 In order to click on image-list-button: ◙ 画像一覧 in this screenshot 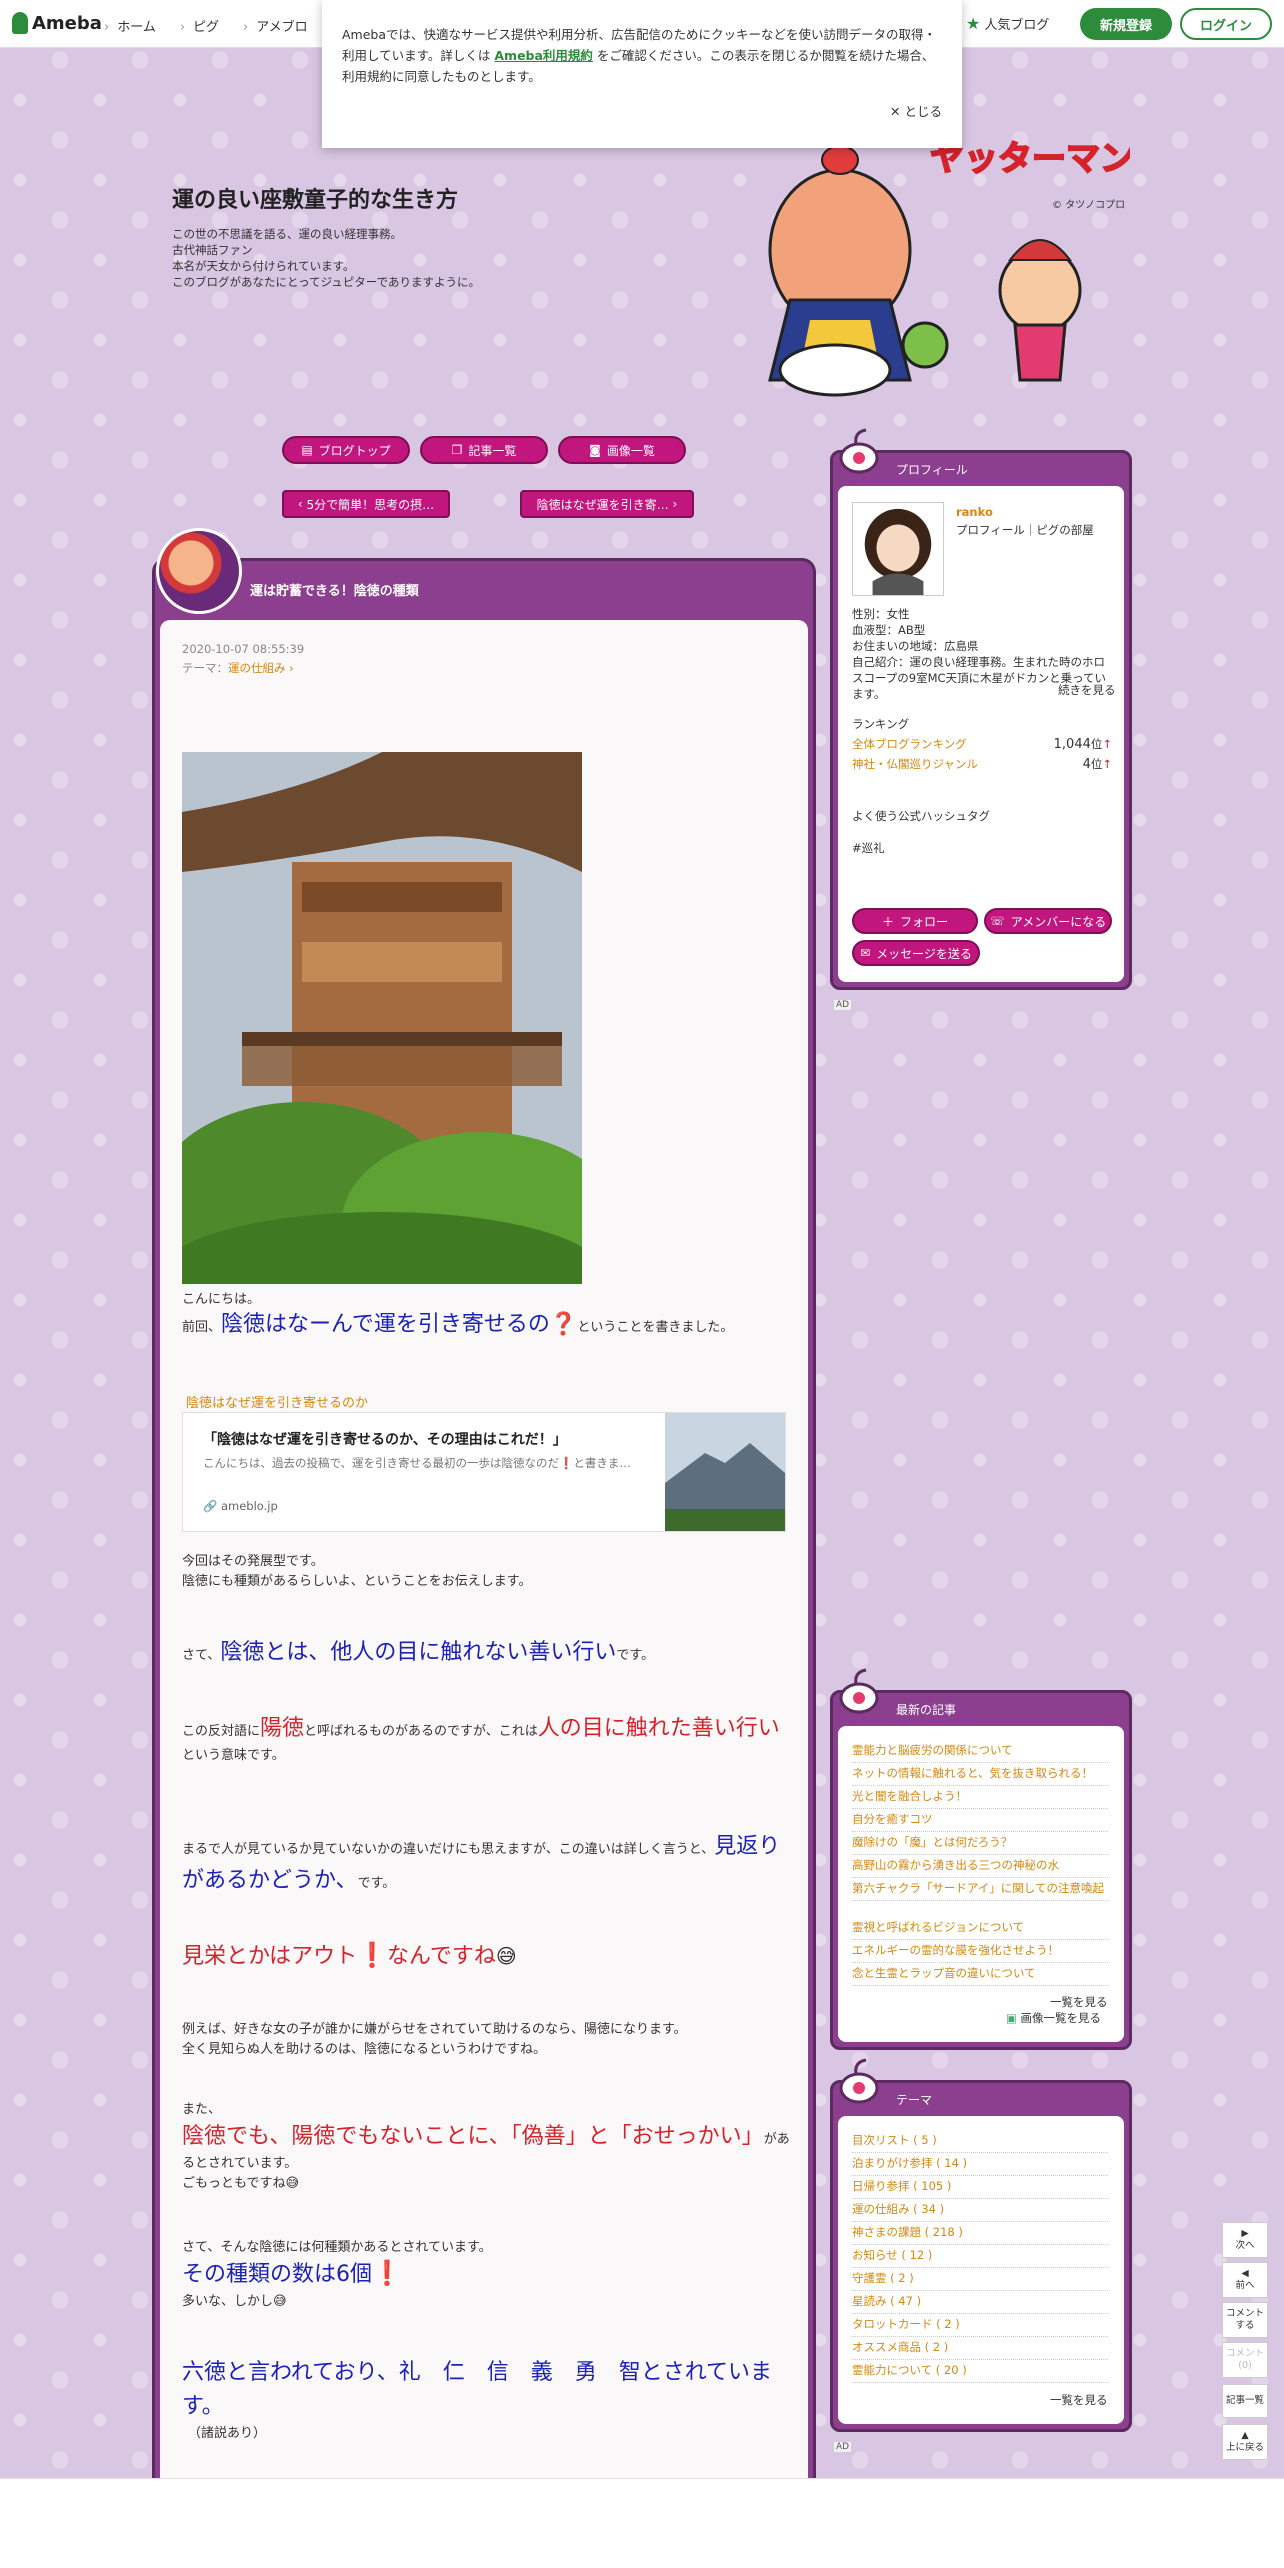, I will do `click(622, 450)`.